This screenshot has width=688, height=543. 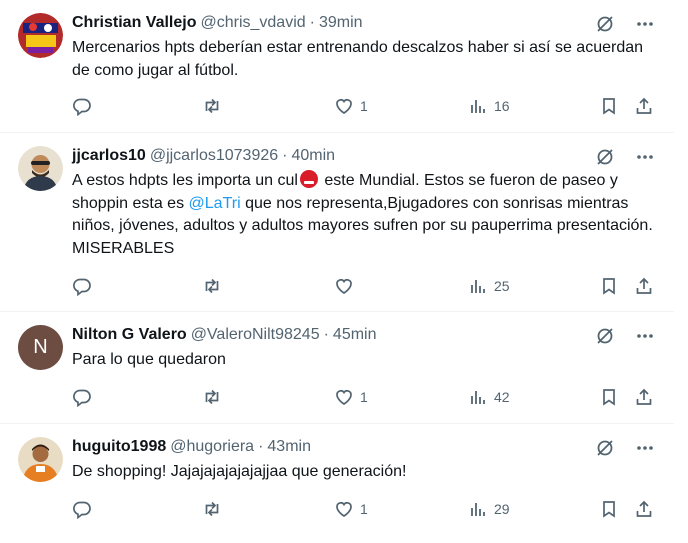 I want to click on user-handle: @hugoriera, so click(x=212, y=447).